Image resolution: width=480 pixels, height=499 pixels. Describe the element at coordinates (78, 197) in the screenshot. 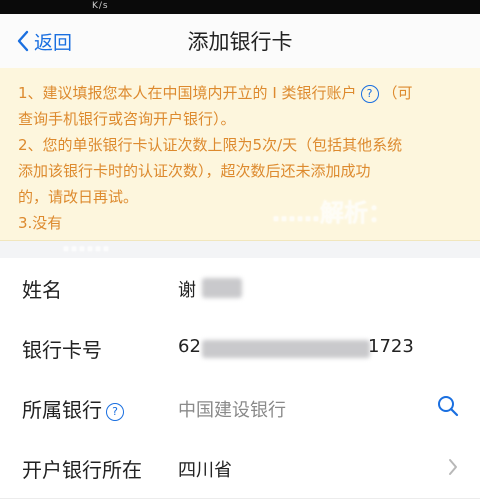

I see `notice-line-5: 的，请改日再试。` at that location.